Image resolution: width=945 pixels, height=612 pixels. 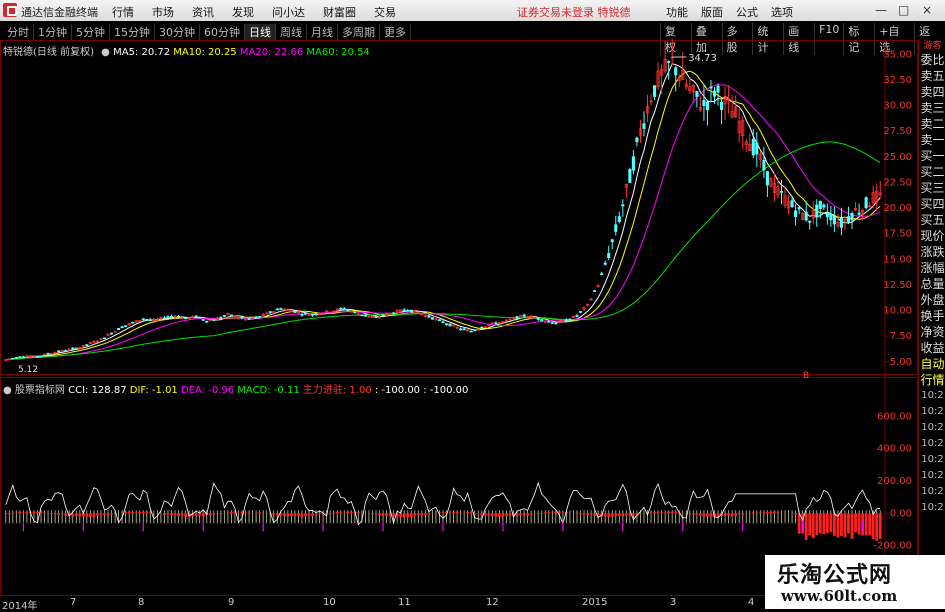 I want to click on side-item: 卖四, so click(x=932, y=92).